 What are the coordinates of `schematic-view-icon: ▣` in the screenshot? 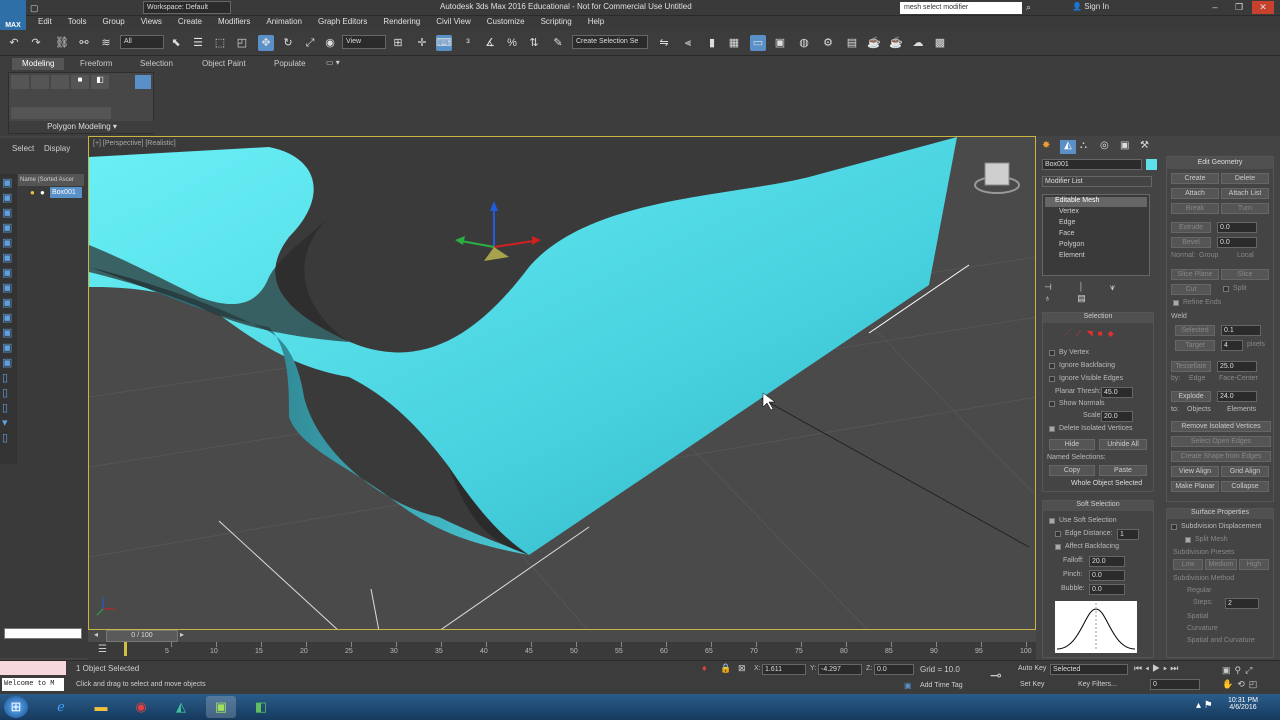 It's located at (780, 43).